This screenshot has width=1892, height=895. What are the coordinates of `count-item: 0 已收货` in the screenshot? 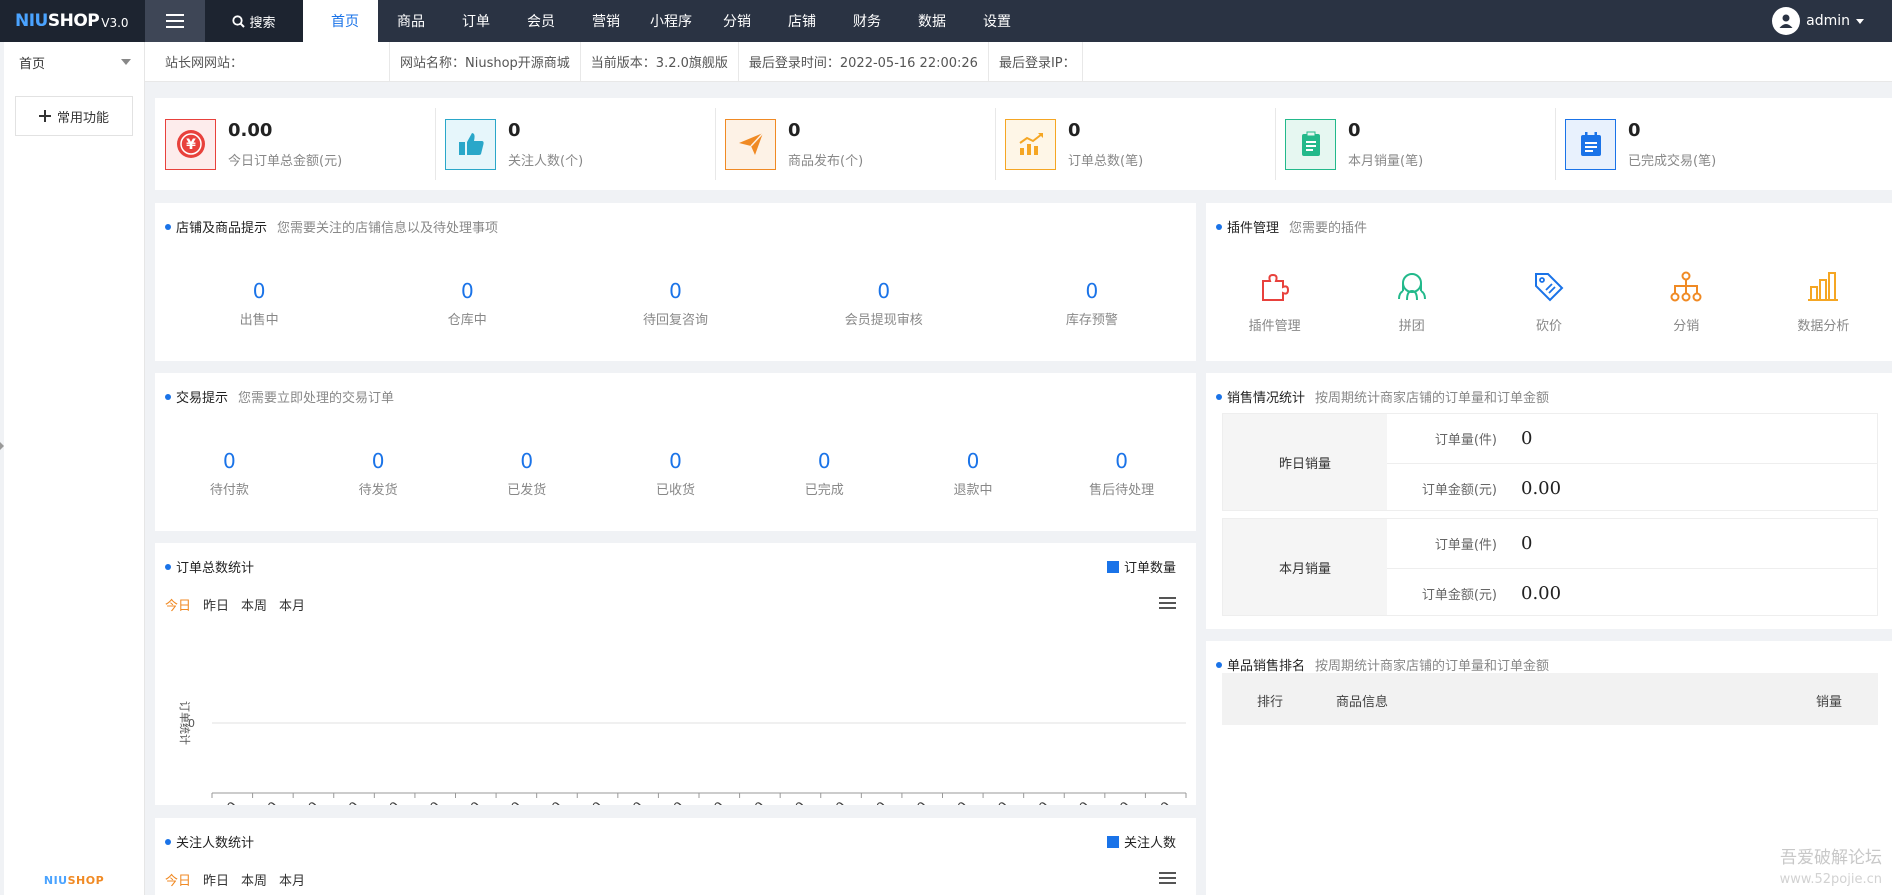 It's located at (675, 473).